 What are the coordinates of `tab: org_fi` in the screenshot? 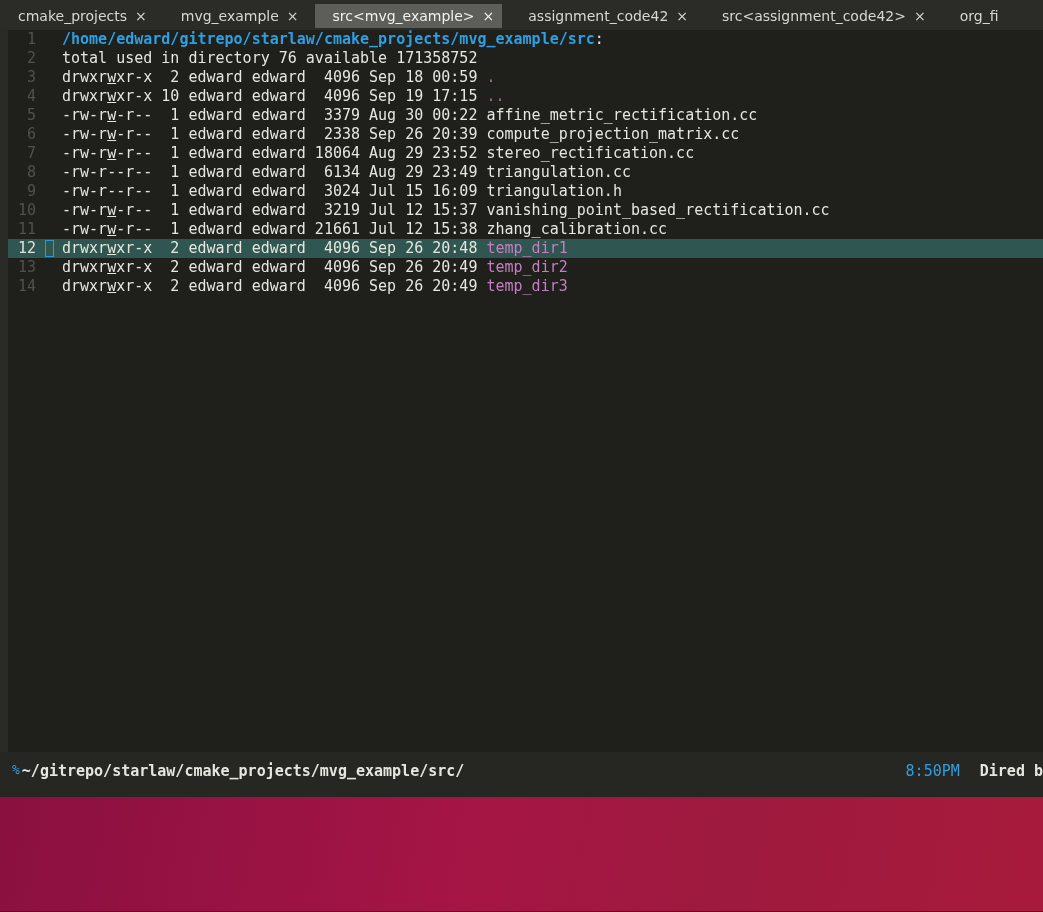 It's located at (974, 16).